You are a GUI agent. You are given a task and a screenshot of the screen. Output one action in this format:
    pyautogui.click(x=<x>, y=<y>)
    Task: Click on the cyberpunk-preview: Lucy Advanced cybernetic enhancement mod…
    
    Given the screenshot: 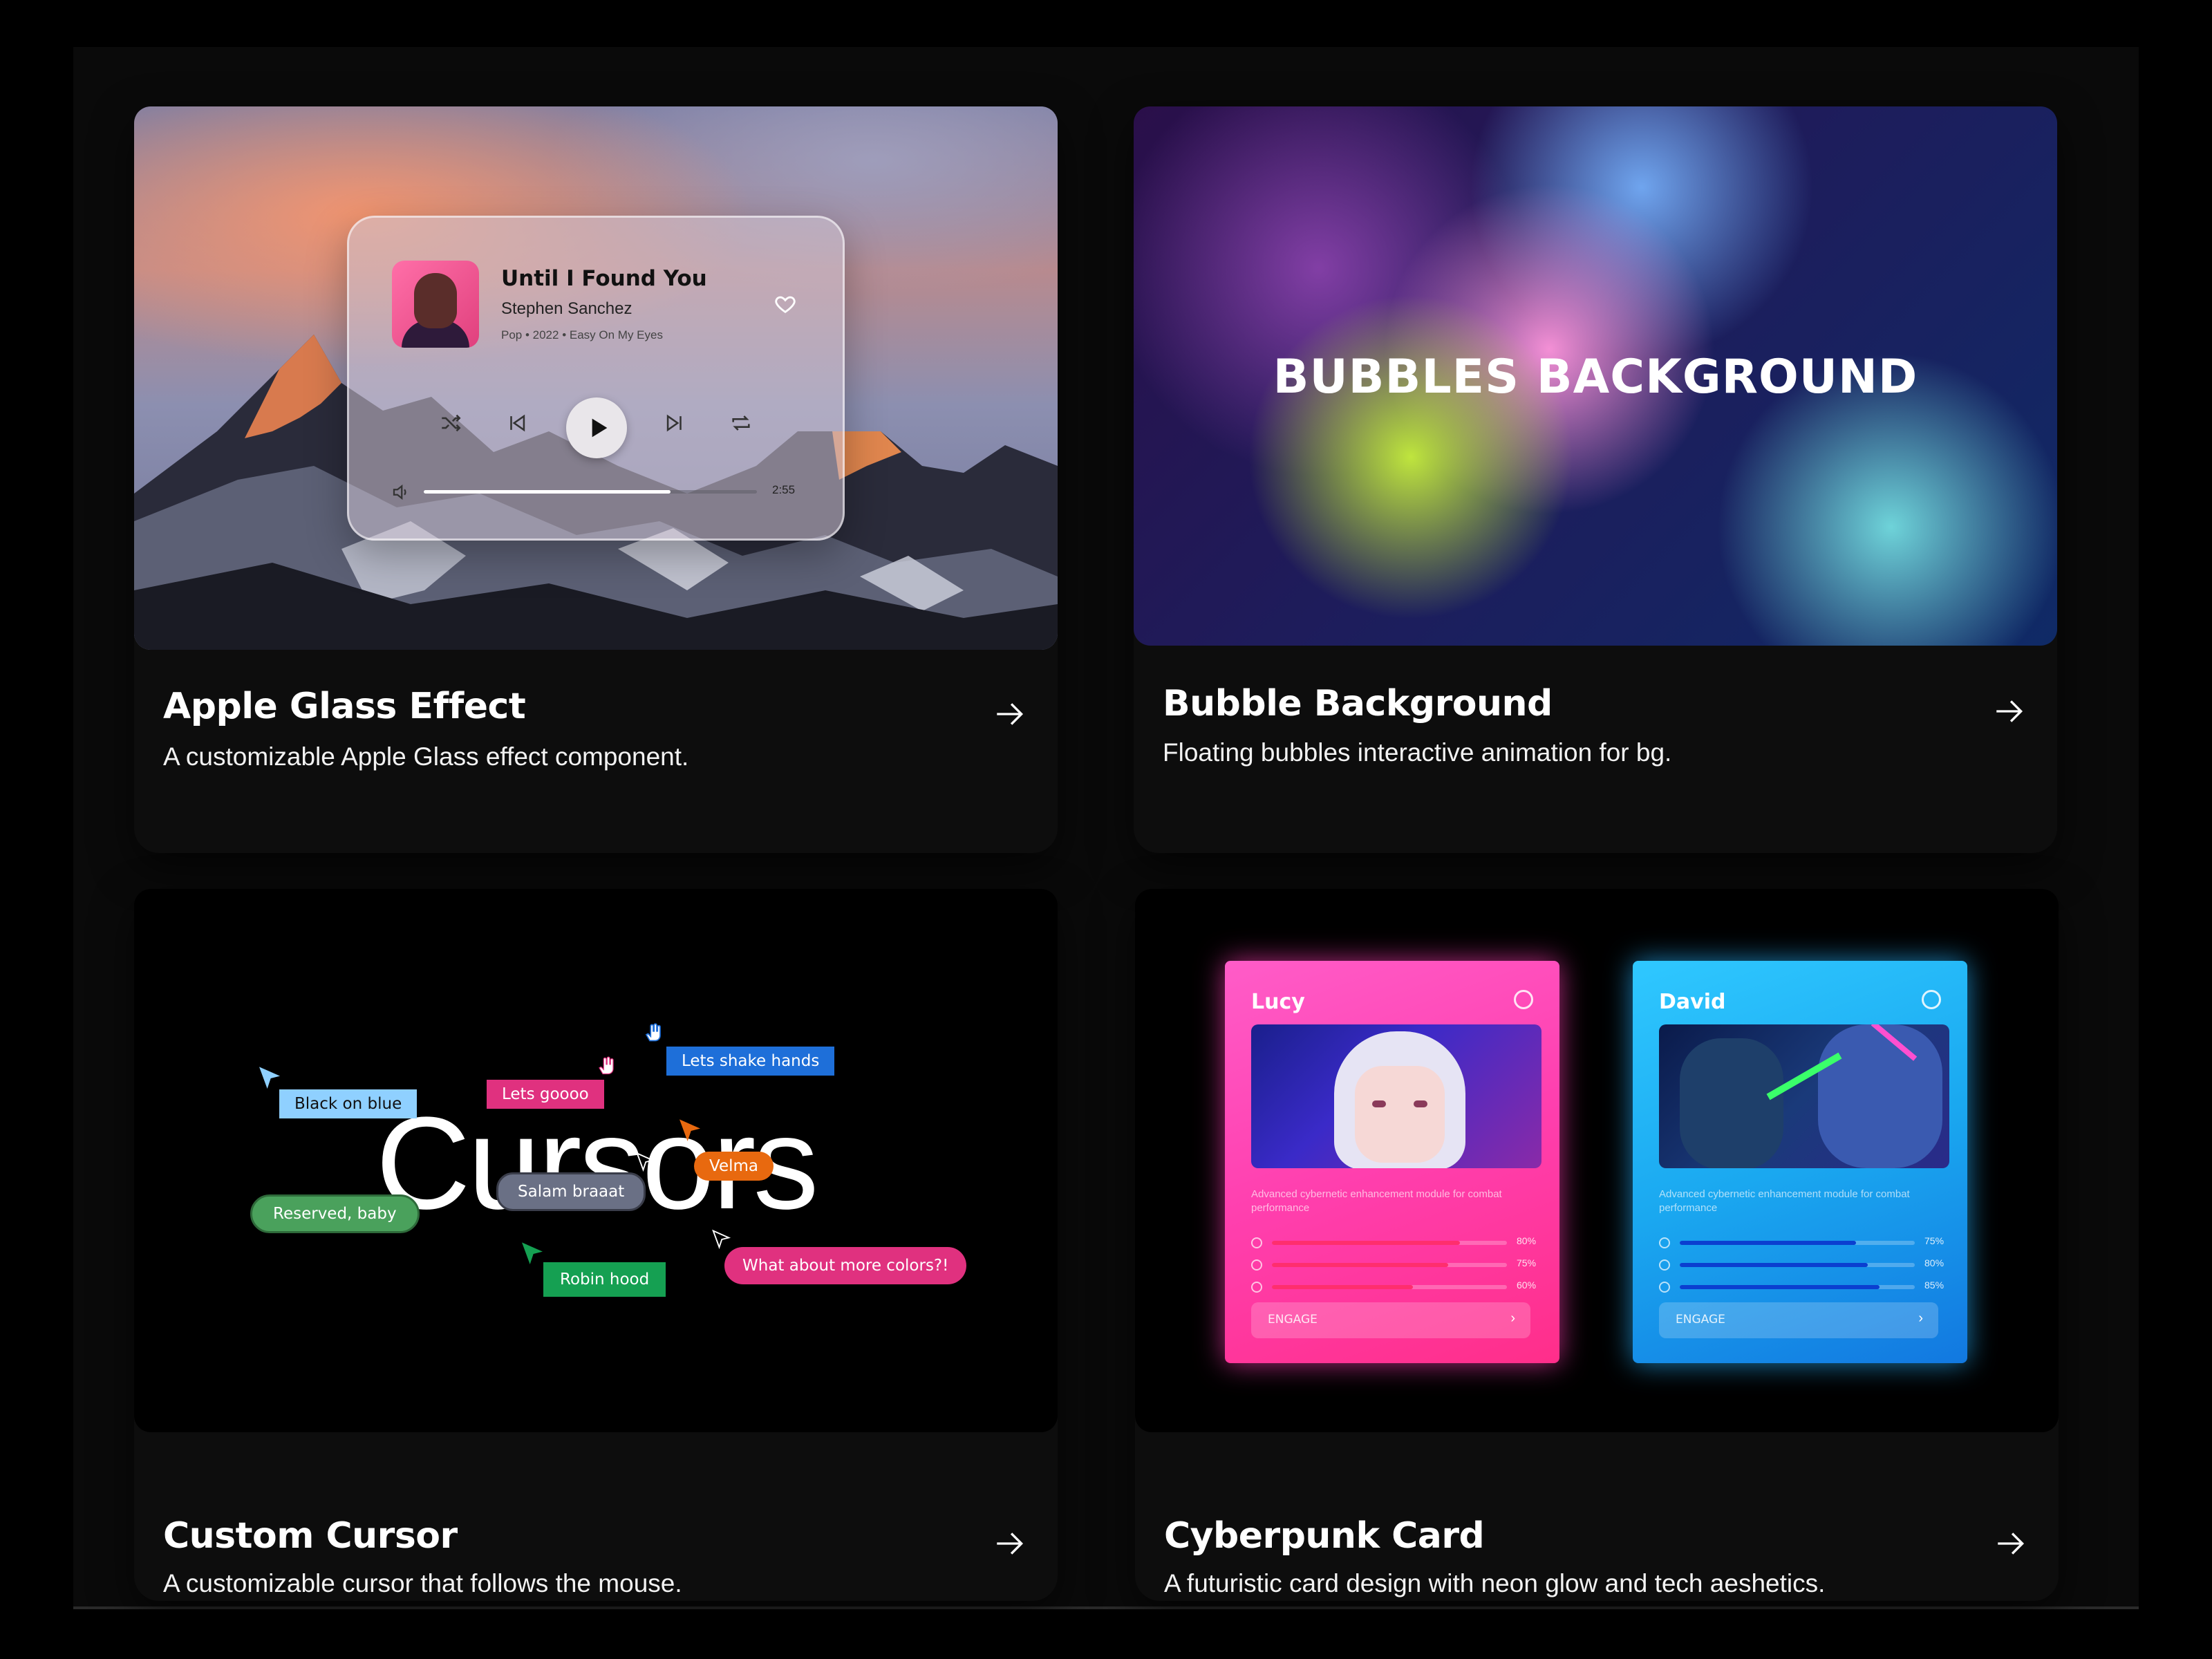 What is the action you would take?
    pyautogui.click(x=1597, y=1160)
    